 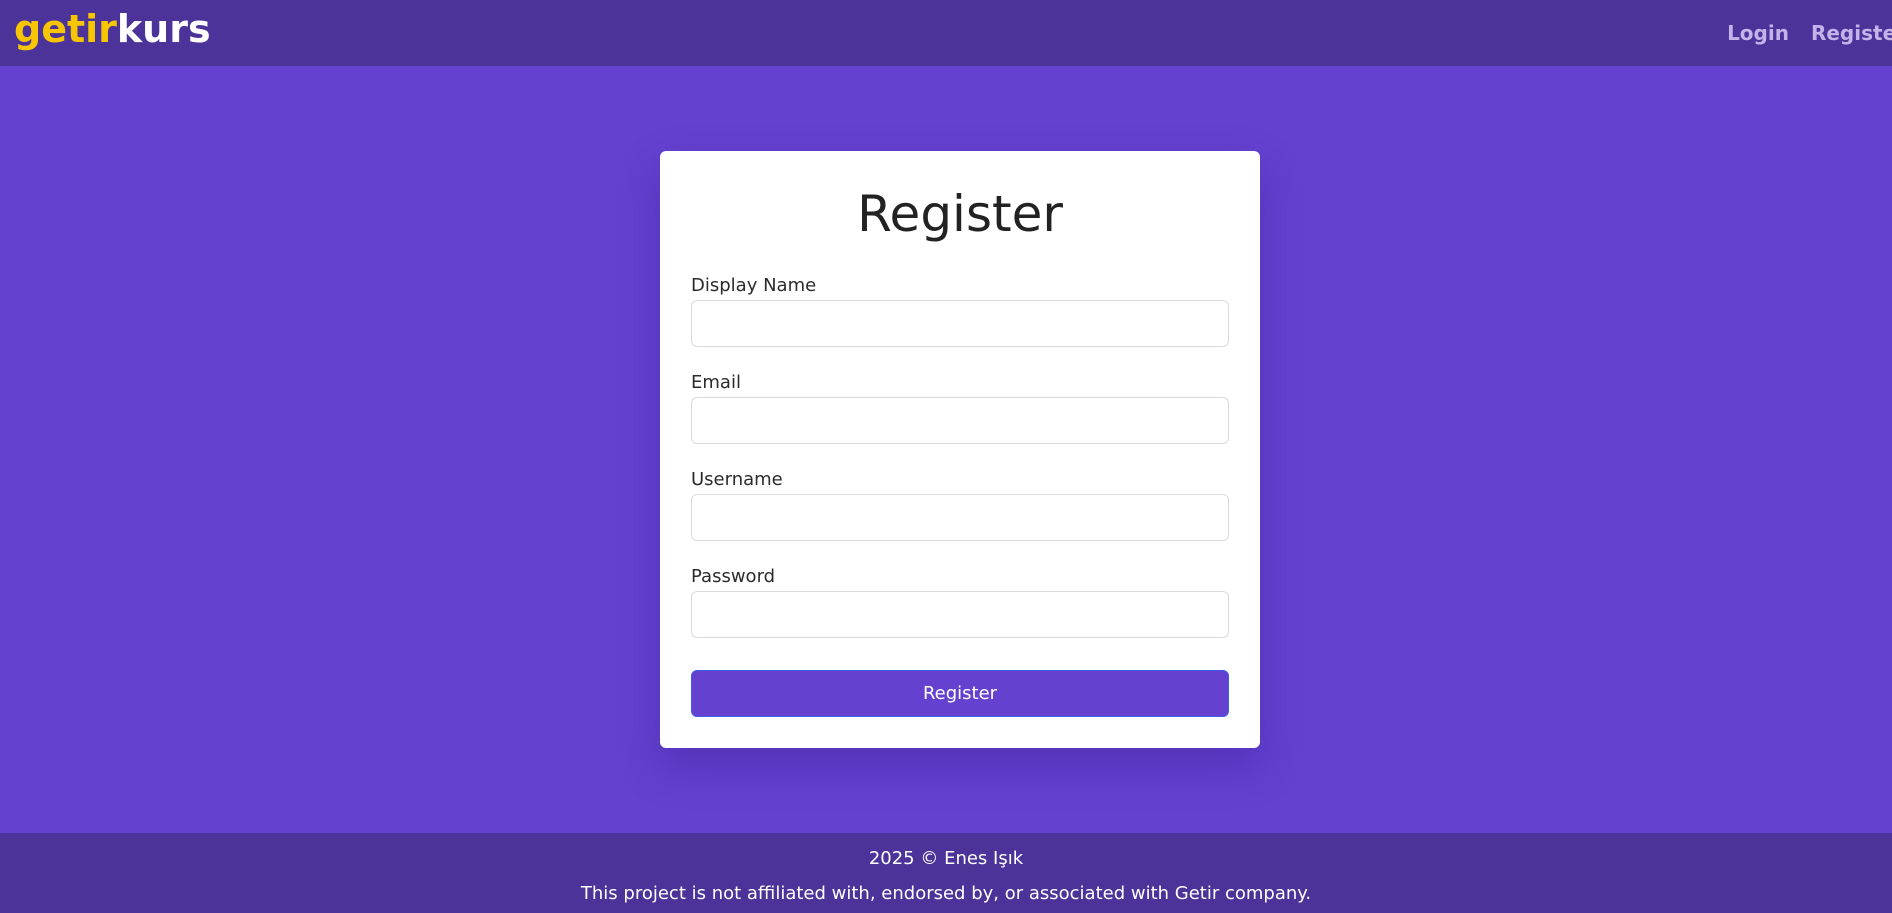 I want to click on register-button: Register, so click(x=960, y=693).